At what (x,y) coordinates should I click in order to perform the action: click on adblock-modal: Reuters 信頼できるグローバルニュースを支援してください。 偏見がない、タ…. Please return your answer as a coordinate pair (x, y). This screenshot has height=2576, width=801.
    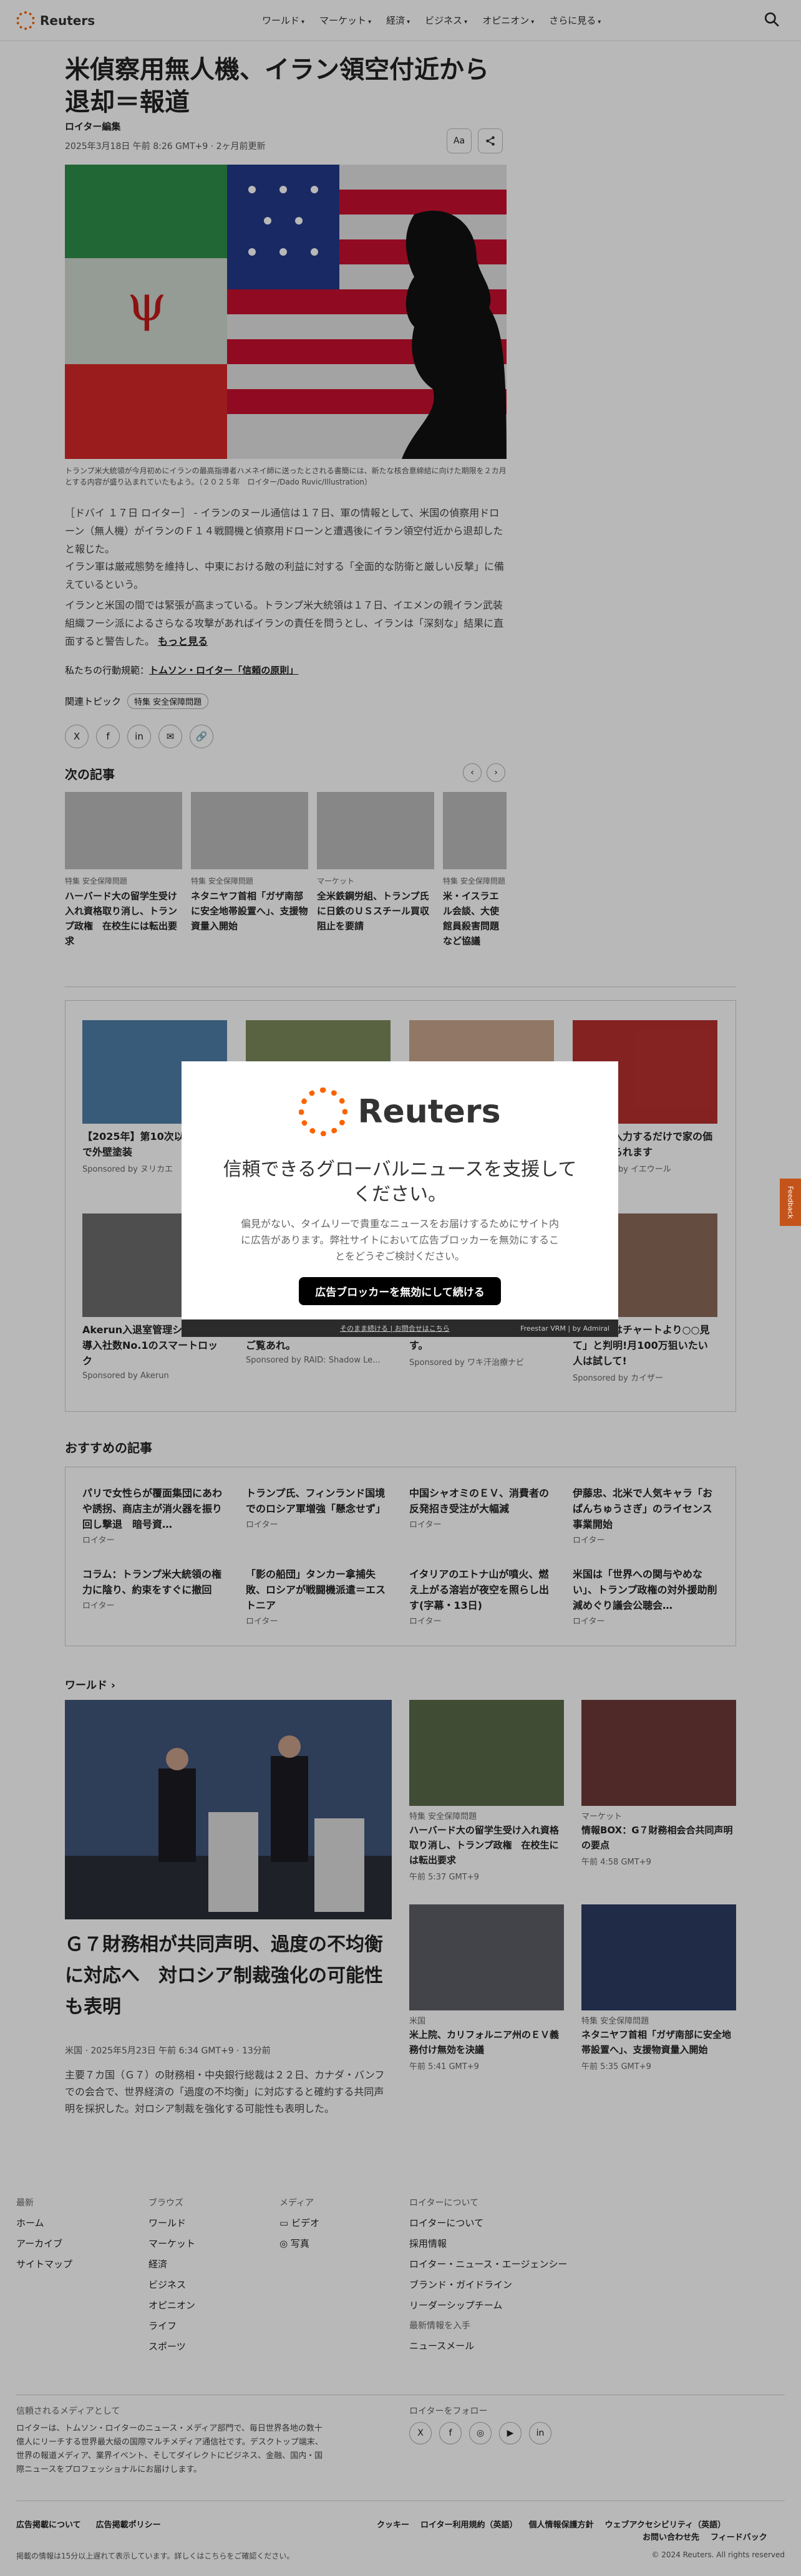
    Looking at the image, I should click on (400, 1199).